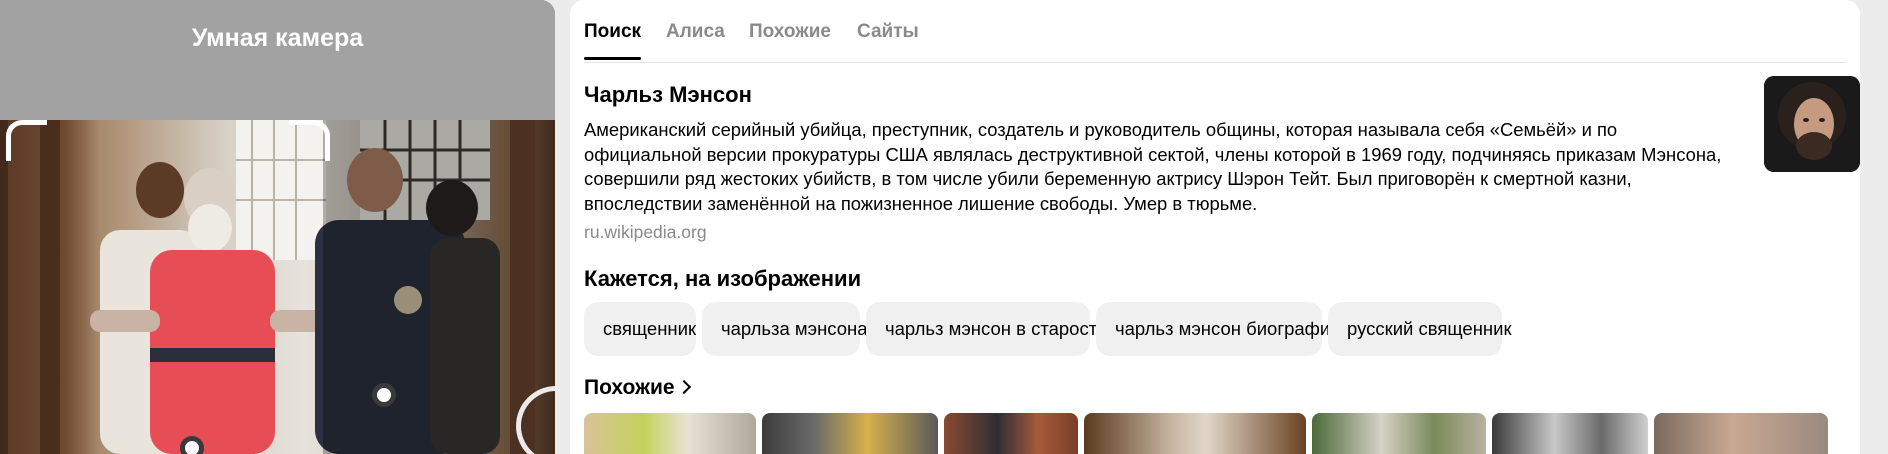  I want to click on tab-search: Поиск, so click(612, 32).